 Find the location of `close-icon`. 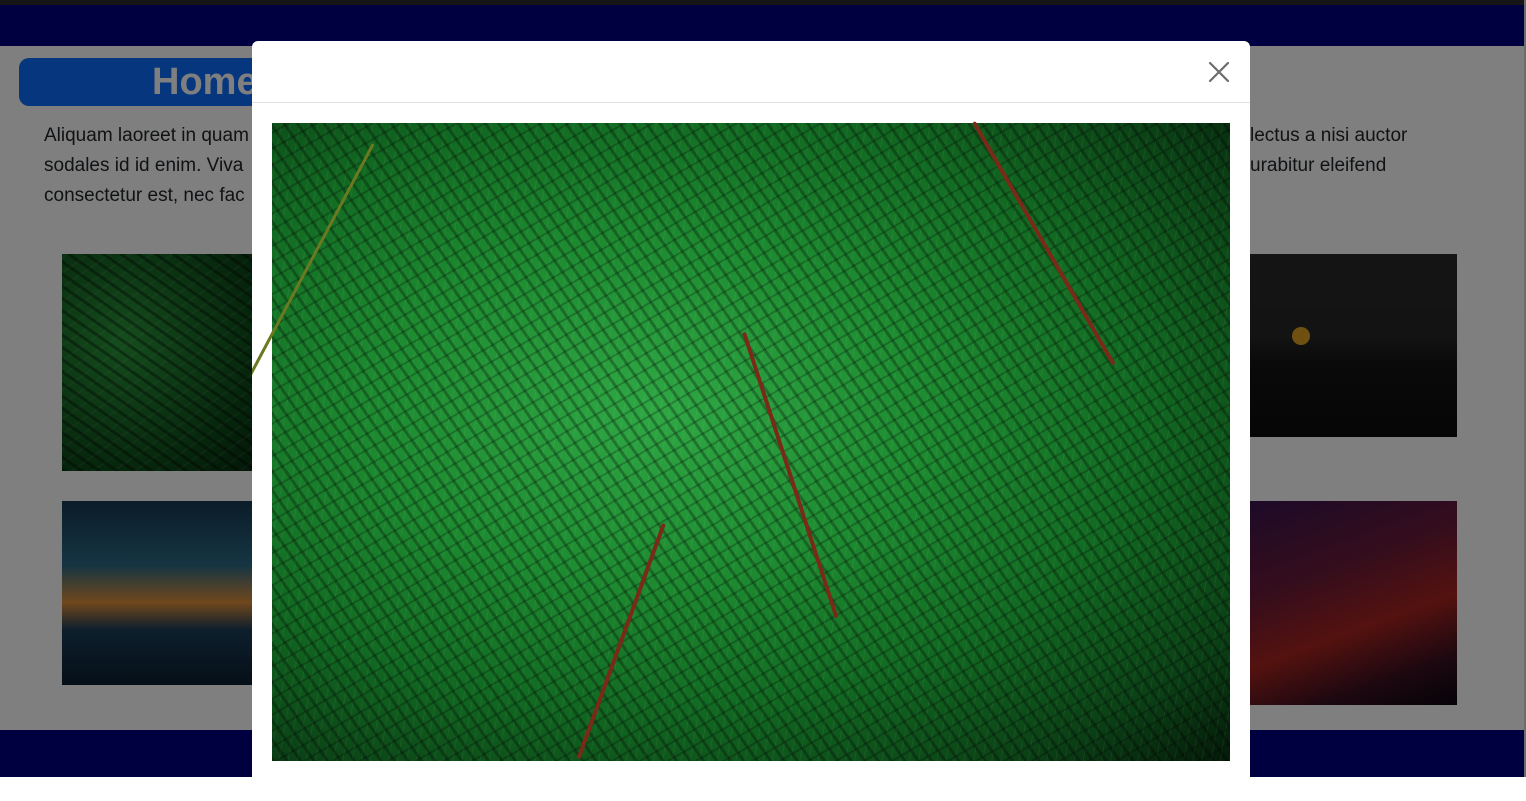

close-icon is located at coordinates (1219, 72).